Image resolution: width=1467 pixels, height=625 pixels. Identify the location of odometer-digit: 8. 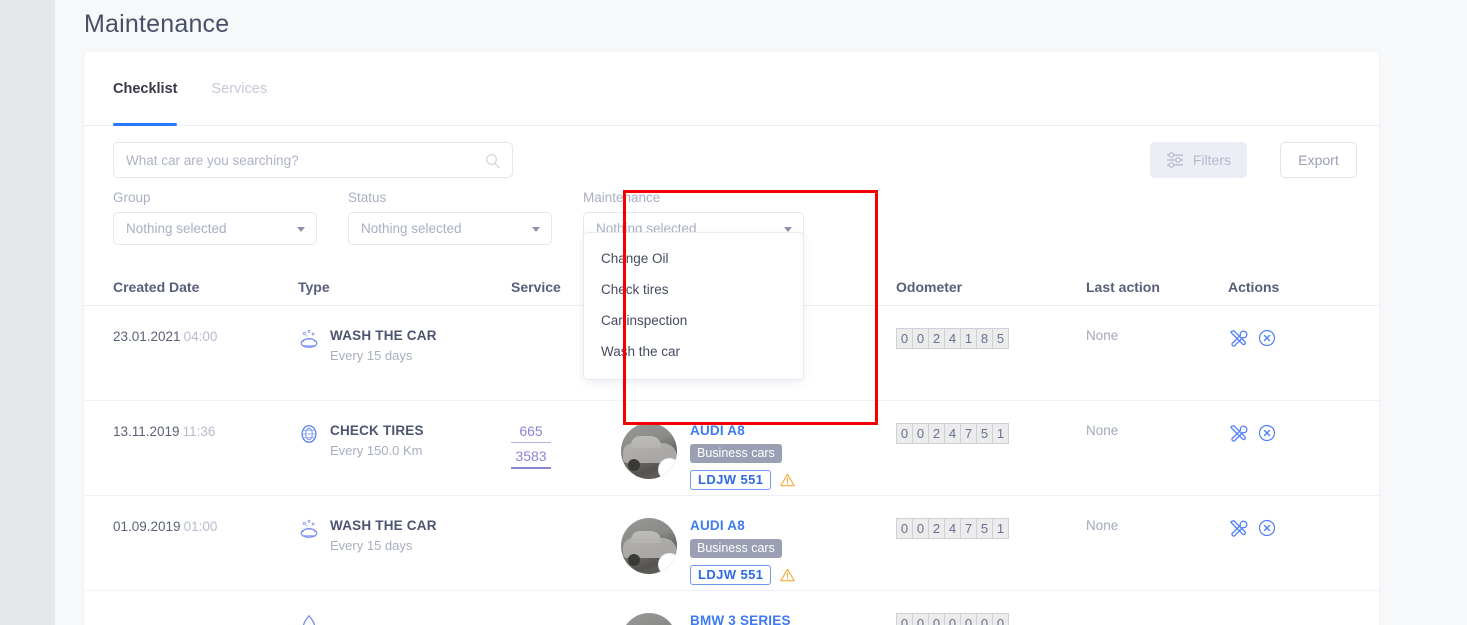
(984, 338).